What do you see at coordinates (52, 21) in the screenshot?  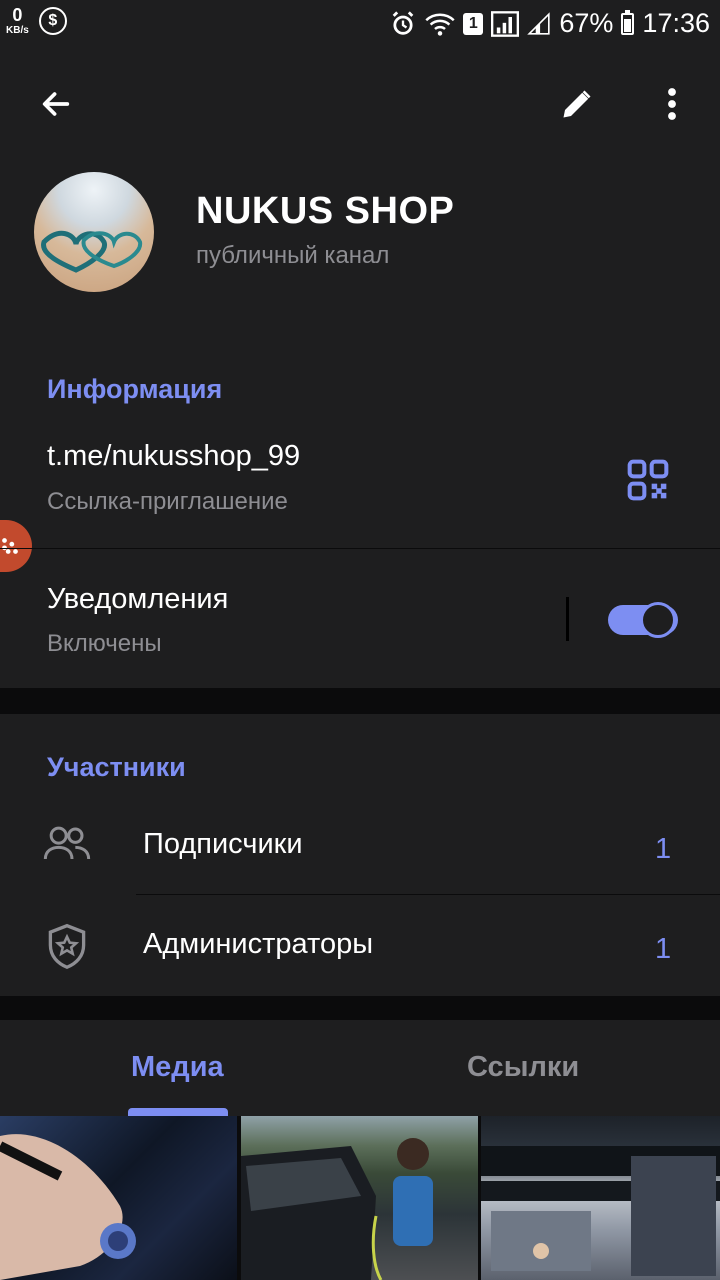 I see `dollar-icon: $` at bounding box center [52, 21].